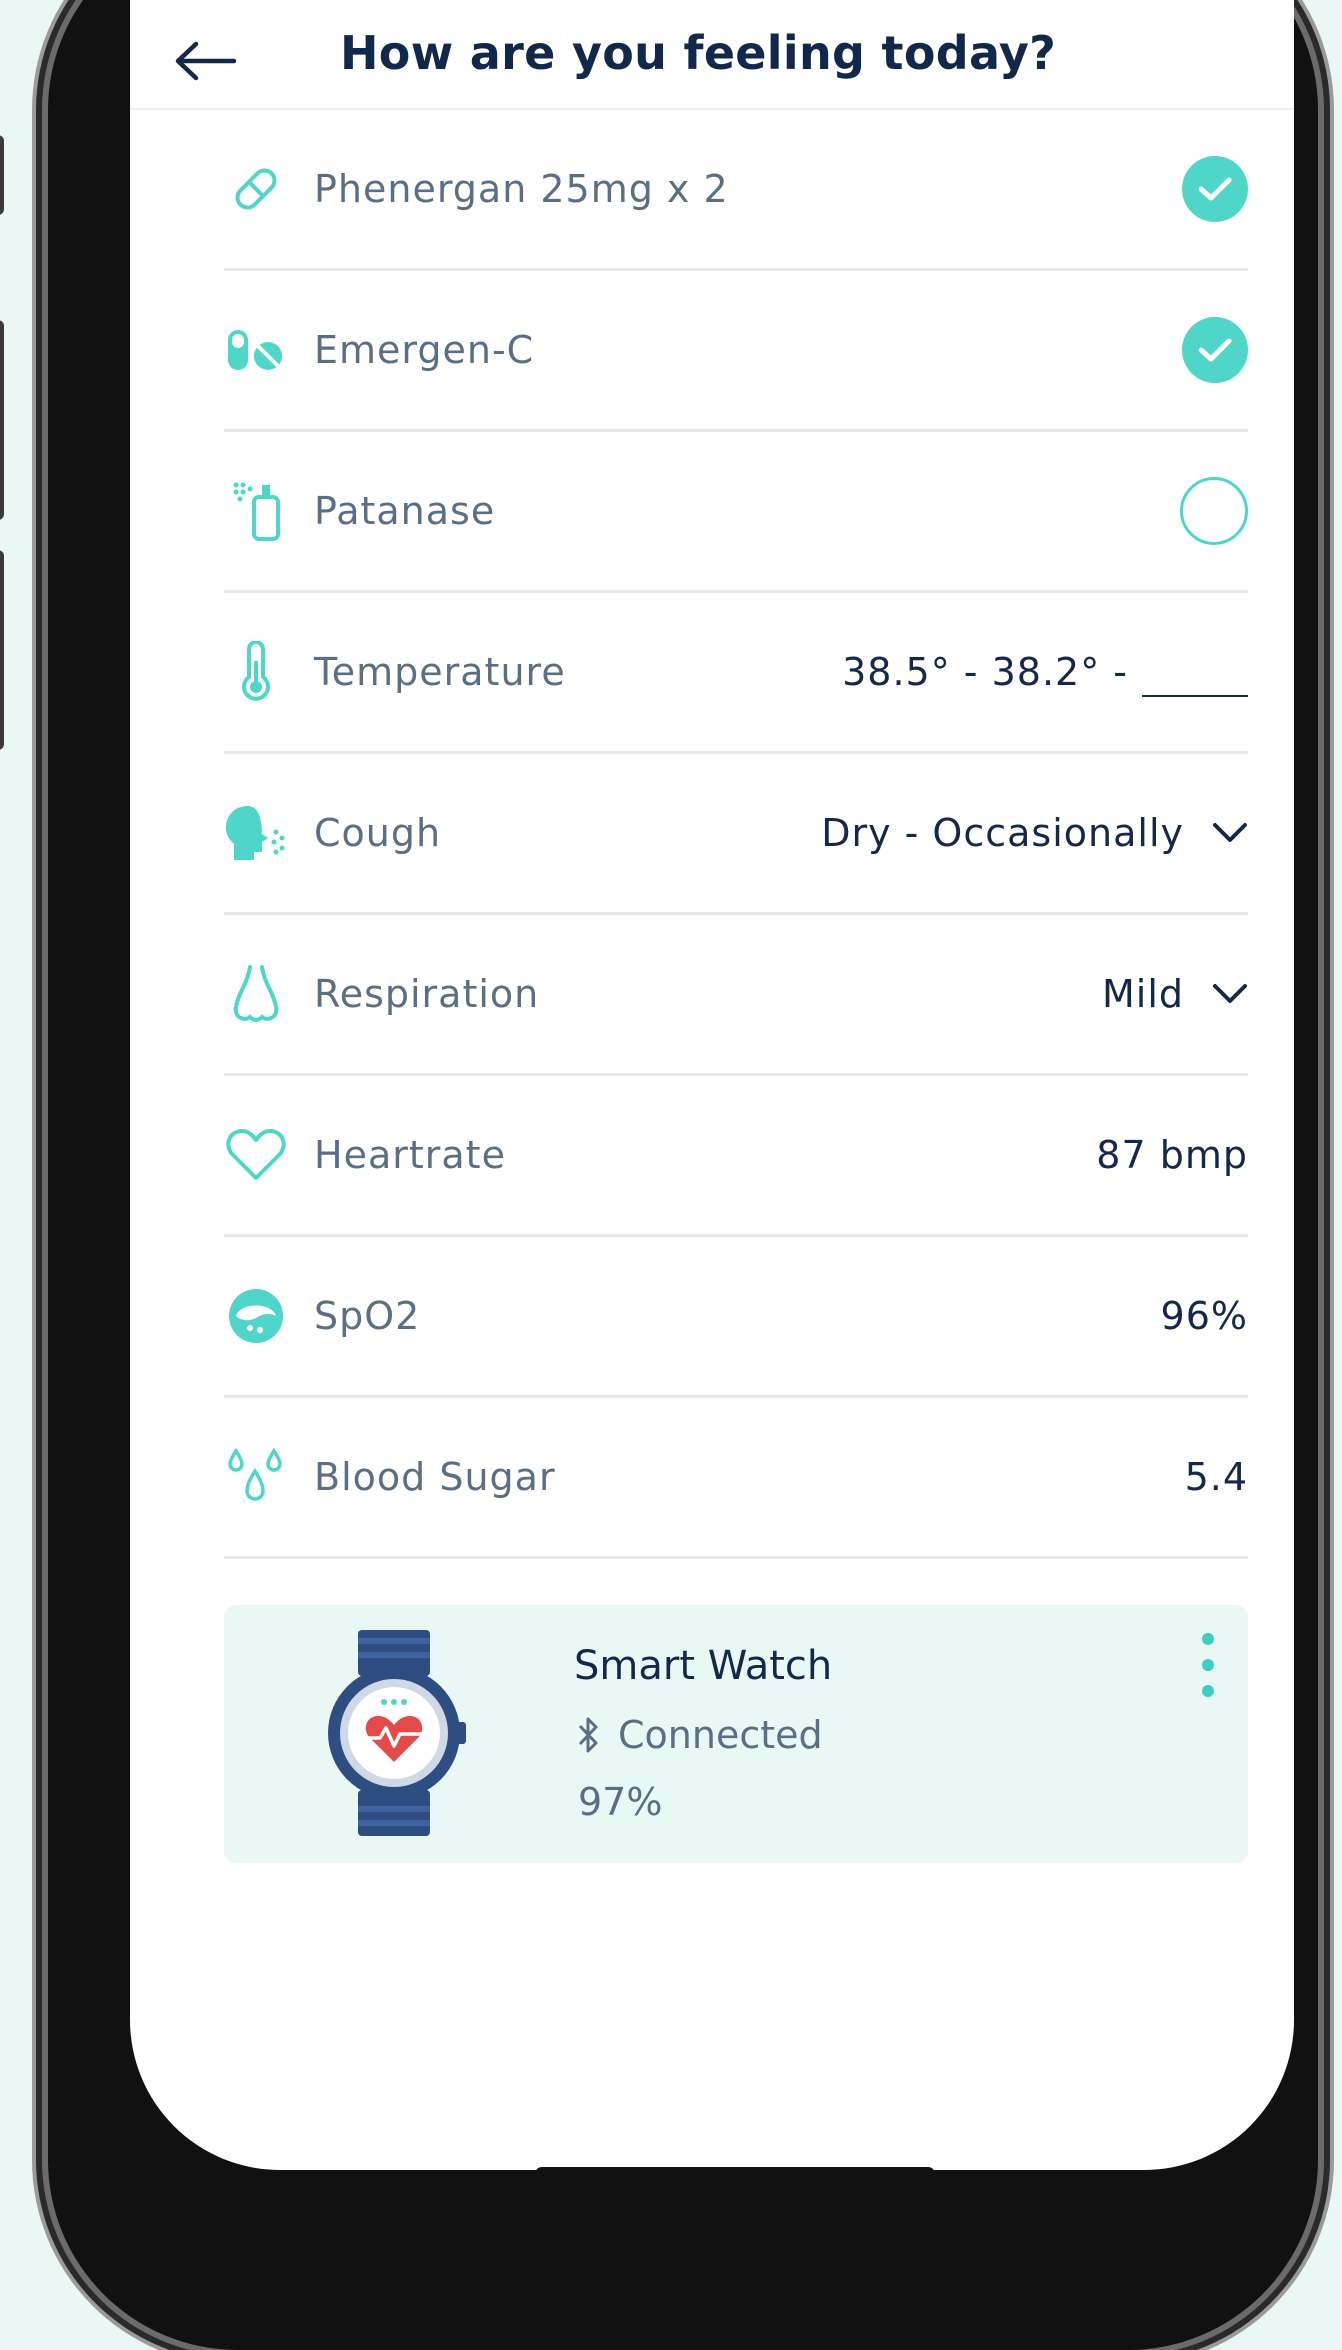 This screenshot has width=1342, height=2350. Describe the element at coordinates (1204, 1316) in the screenshot. I see `spo2-value: 96%` at that location.